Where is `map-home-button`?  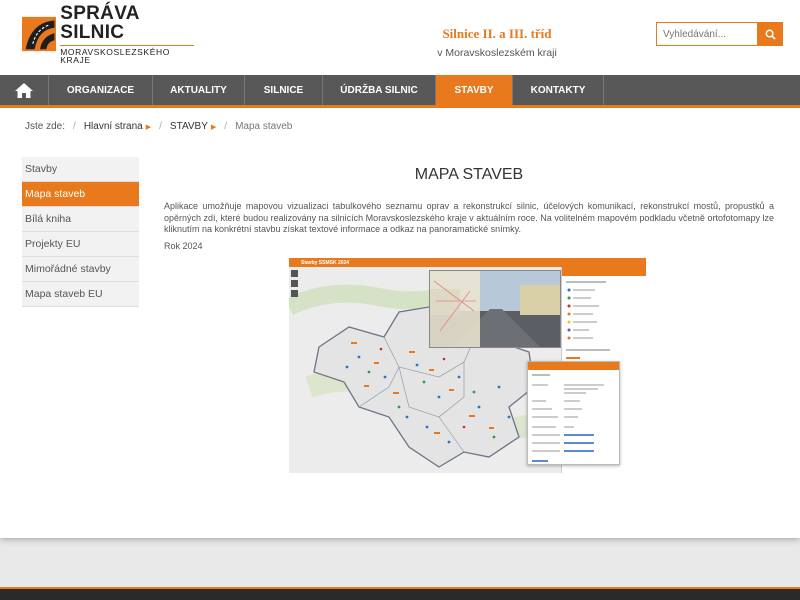 map-home-button is located at coordinates (294, 293).